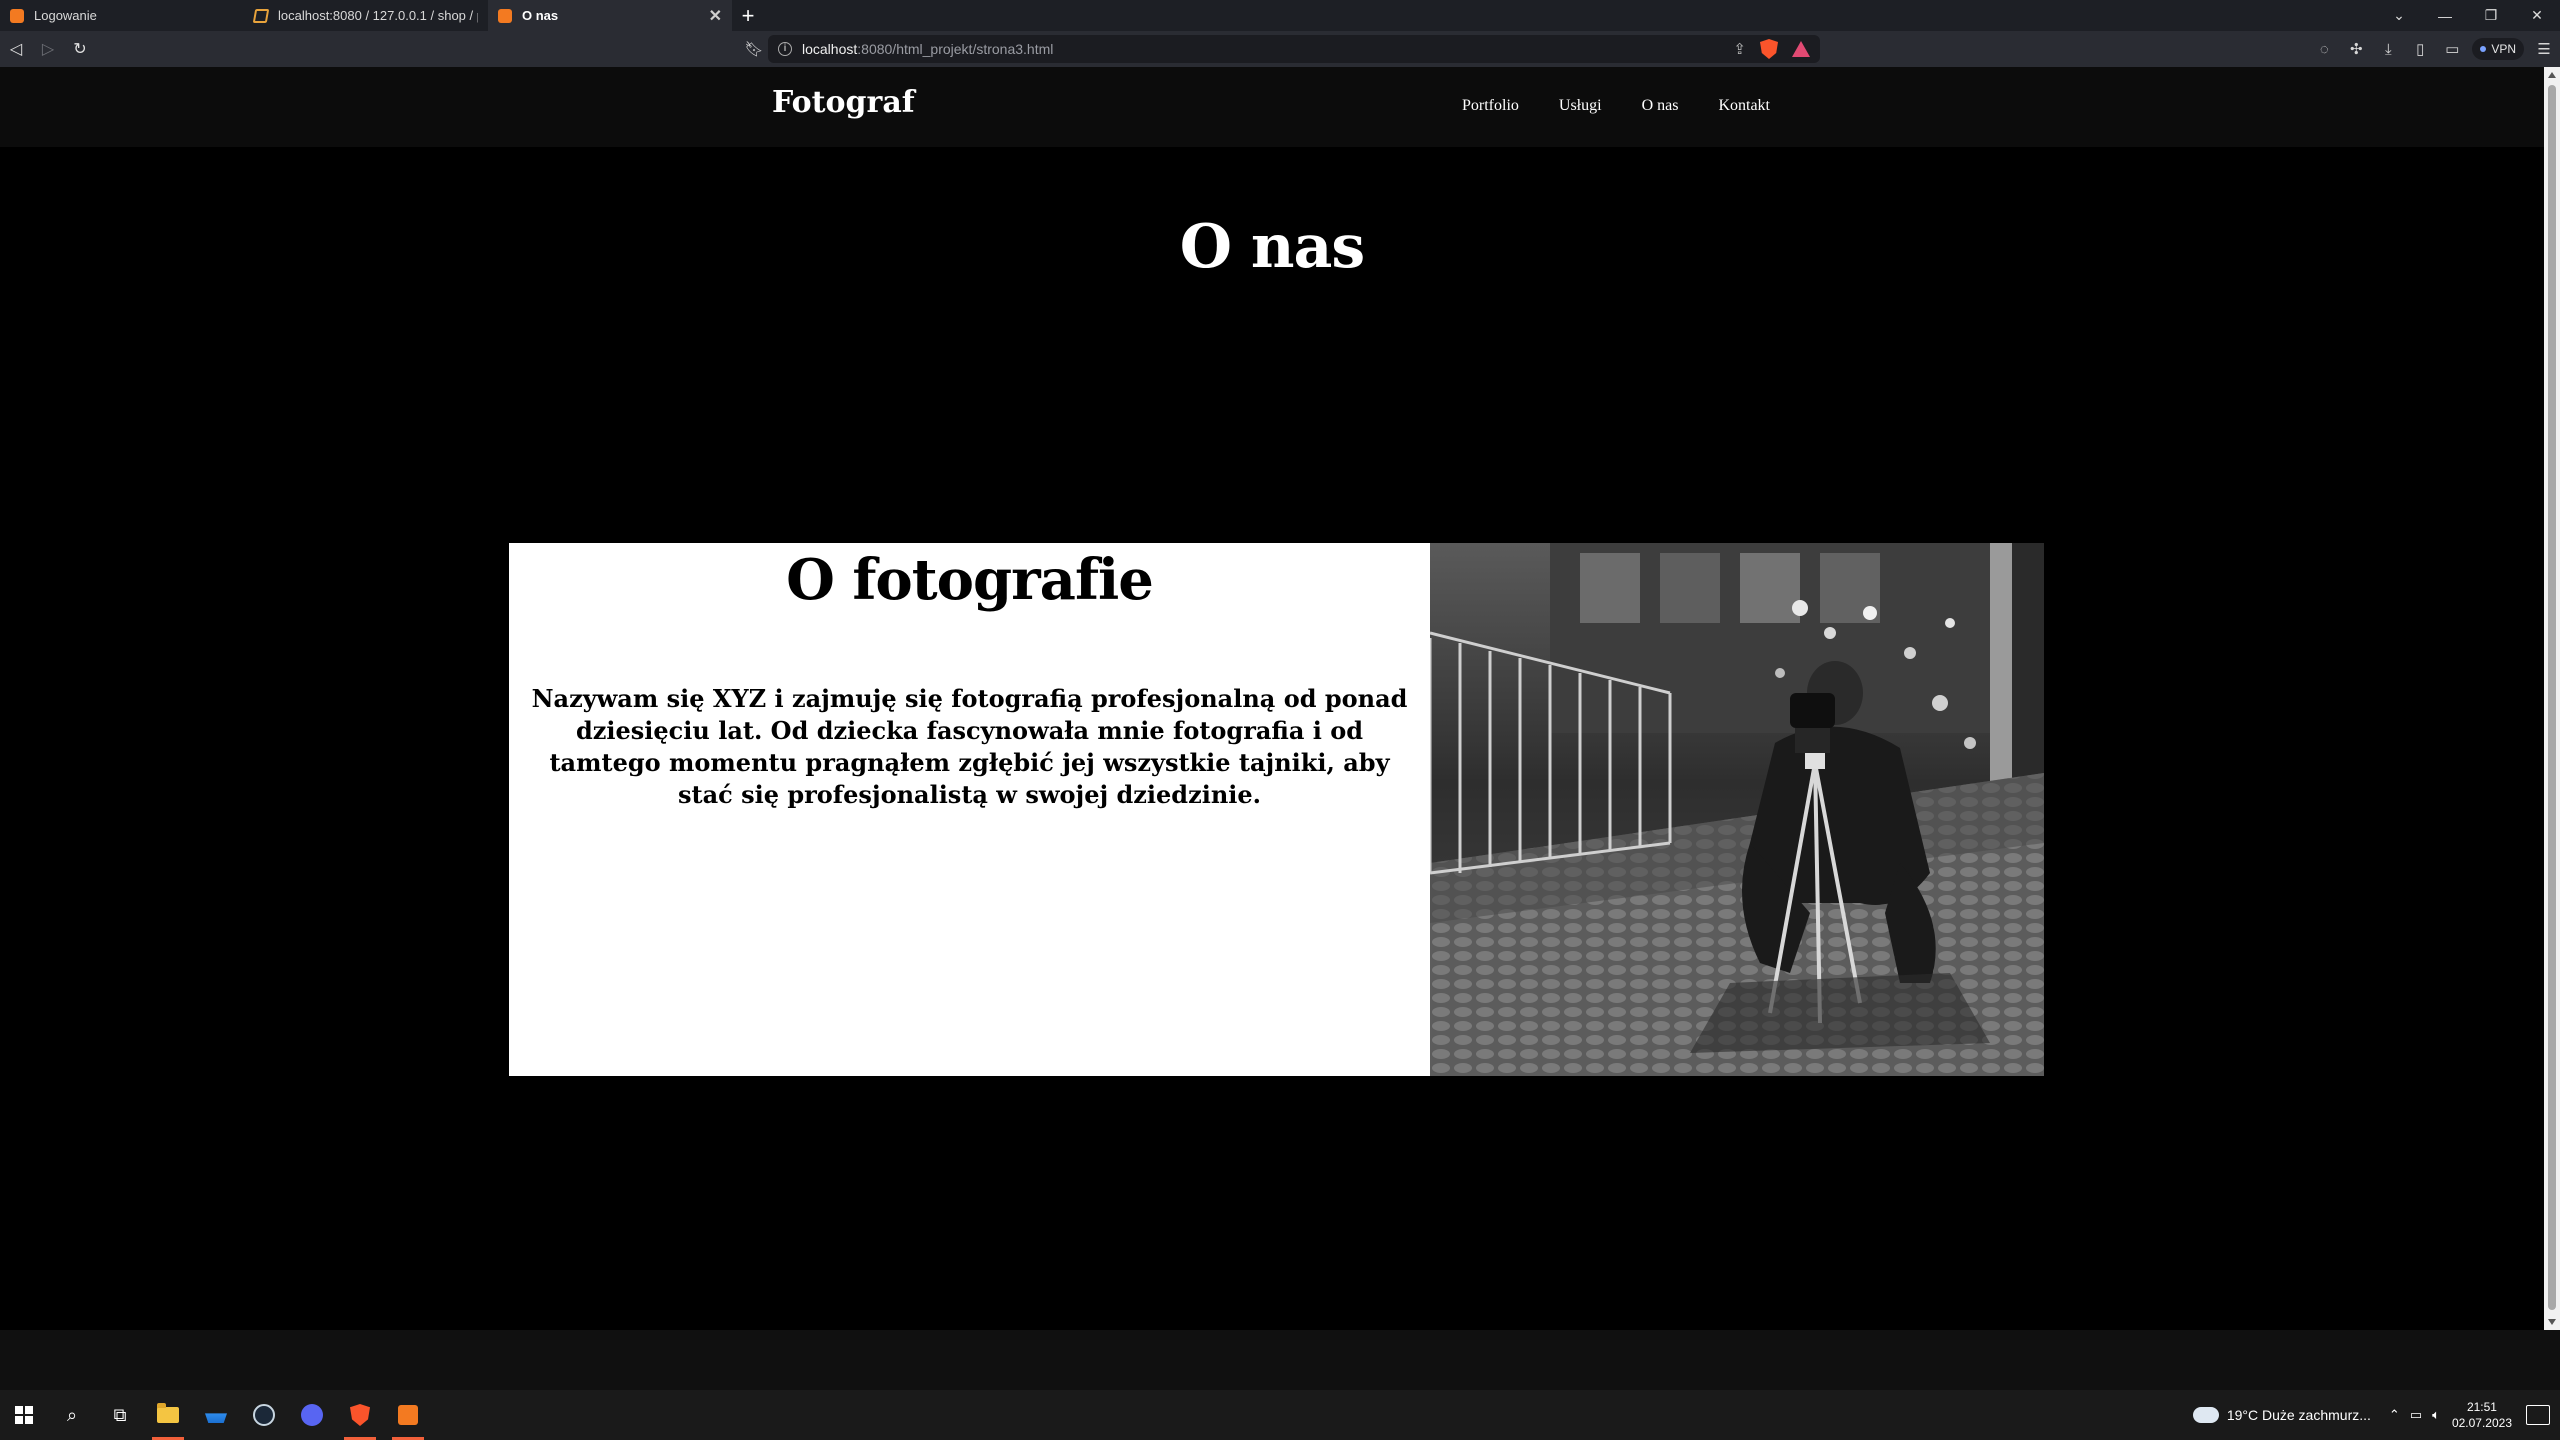 This screenshot has height=1440, width=2560. I want to click on clock-time: 21:51, so click(2481, 1407).